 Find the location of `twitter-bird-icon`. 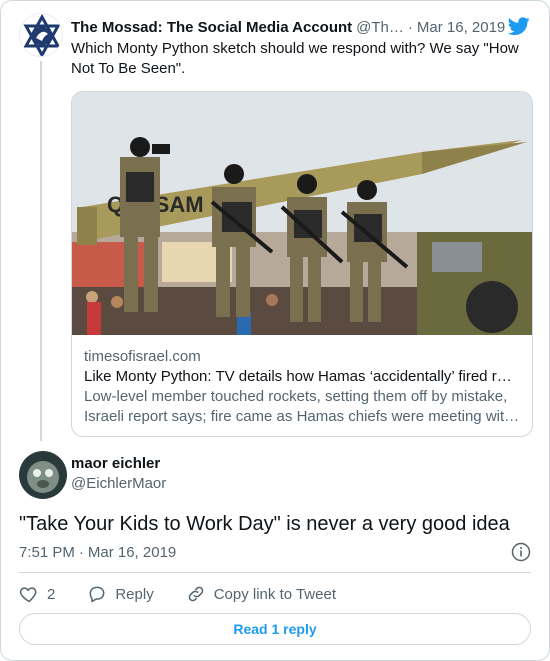

twitter-bird-icon is located at coordinates (519, 26).